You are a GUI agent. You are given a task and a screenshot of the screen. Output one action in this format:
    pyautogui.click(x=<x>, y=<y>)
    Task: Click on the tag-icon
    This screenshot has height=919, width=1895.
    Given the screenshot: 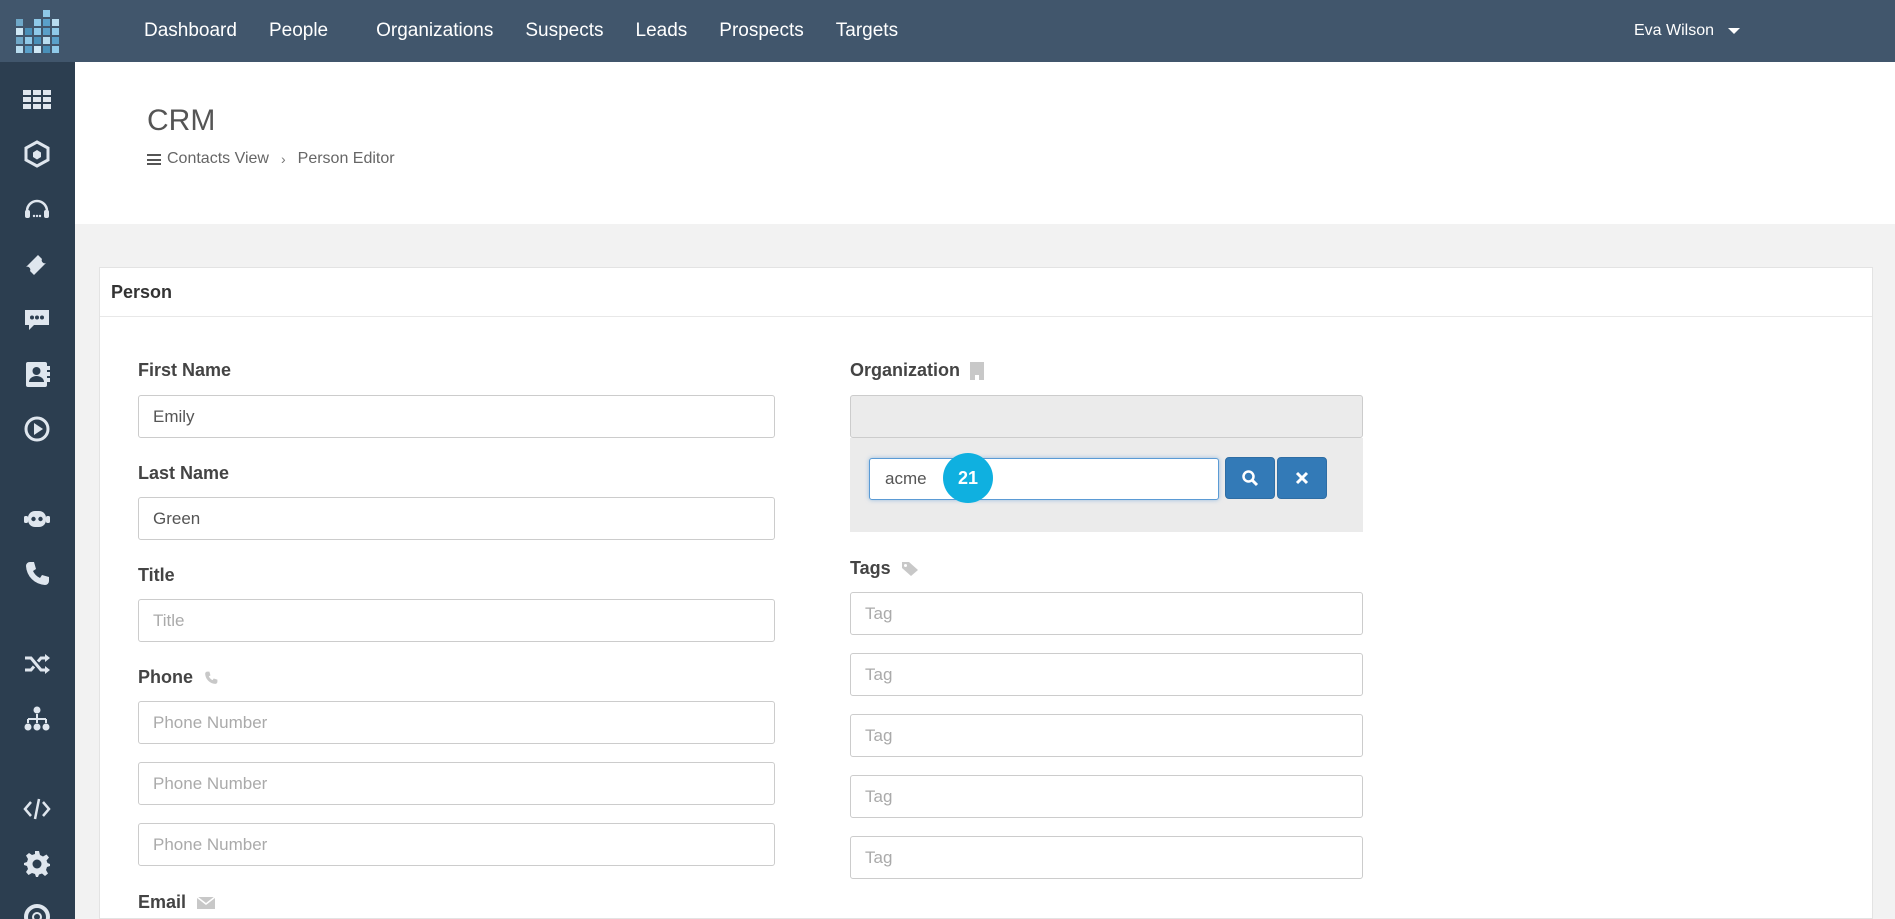 What is the action you would take?
    pyautogui.click(x=910, y=569)
    